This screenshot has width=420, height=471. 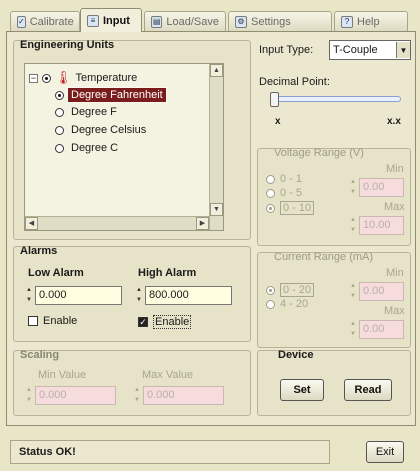 I want to click on decimal-min-label: x, so click(x=278, y=121).